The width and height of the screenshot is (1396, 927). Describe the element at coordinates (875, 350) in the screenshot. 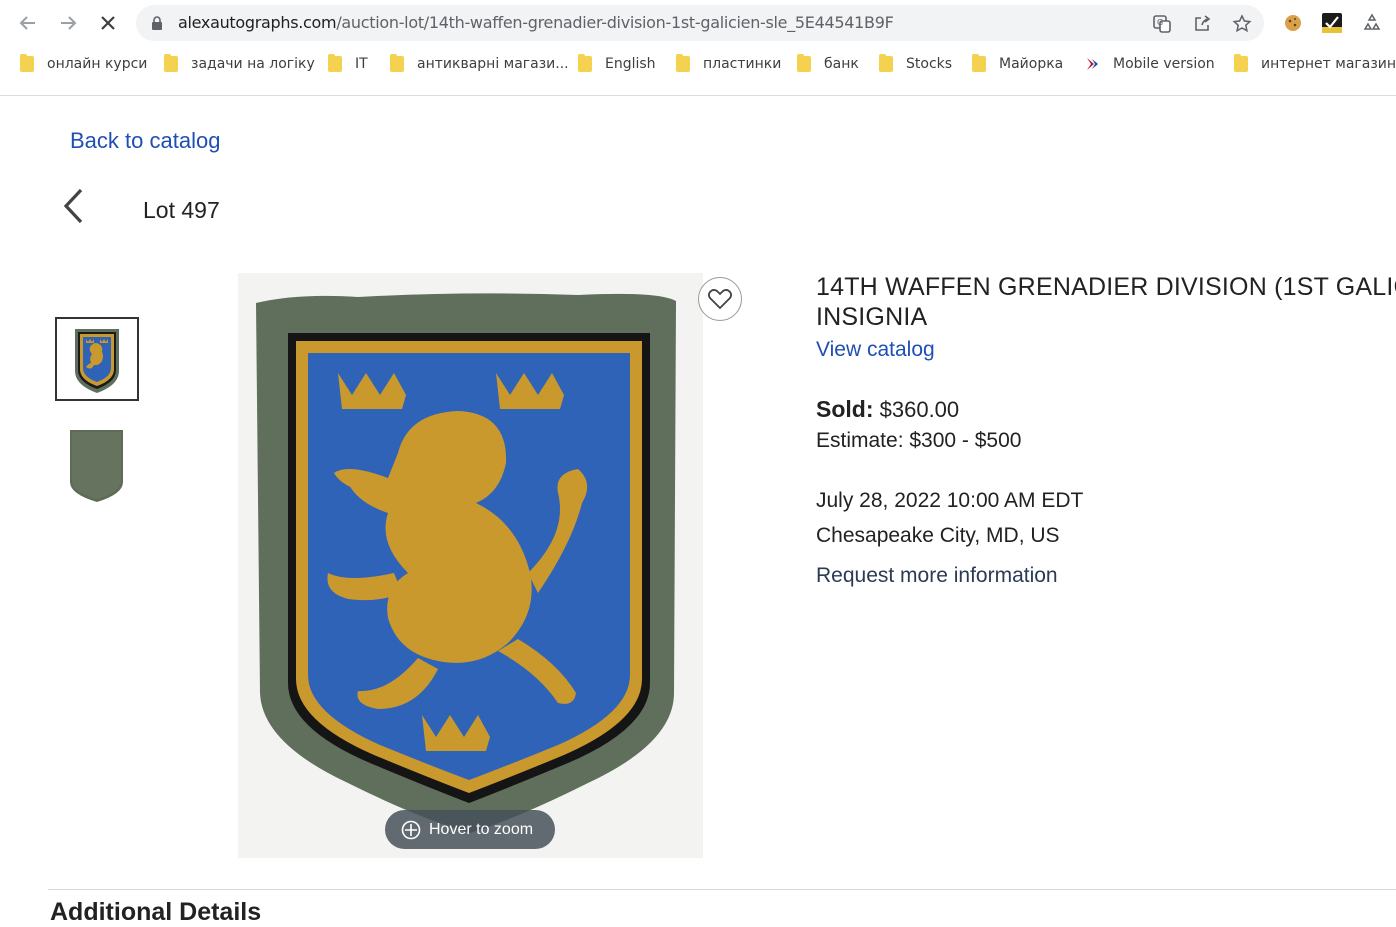

I see `view-catalog-link: View catalog` at that location.